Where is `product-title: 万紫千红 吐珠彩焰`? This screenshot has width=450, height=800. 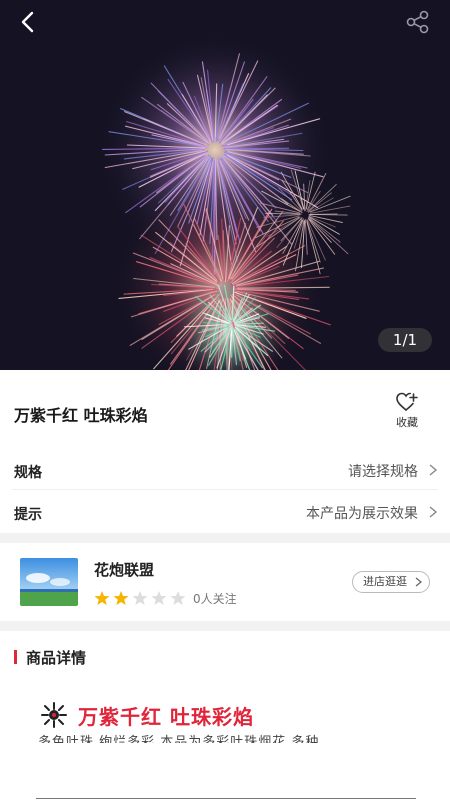 product-title: 万紫千红 吐珠彩焰 is located at coordinates (81, 415).